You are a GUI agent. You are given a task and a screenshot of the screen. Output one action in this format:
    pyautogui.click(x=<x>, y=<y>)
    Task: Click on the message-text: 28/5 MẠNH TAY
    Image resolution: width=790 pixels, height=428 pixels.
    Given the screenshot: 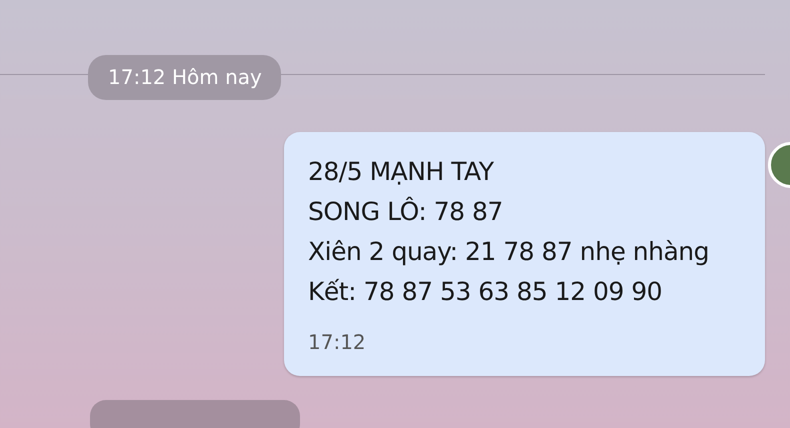 What is the action you would take?
    pyautogui.click(x=401, y=172)
    